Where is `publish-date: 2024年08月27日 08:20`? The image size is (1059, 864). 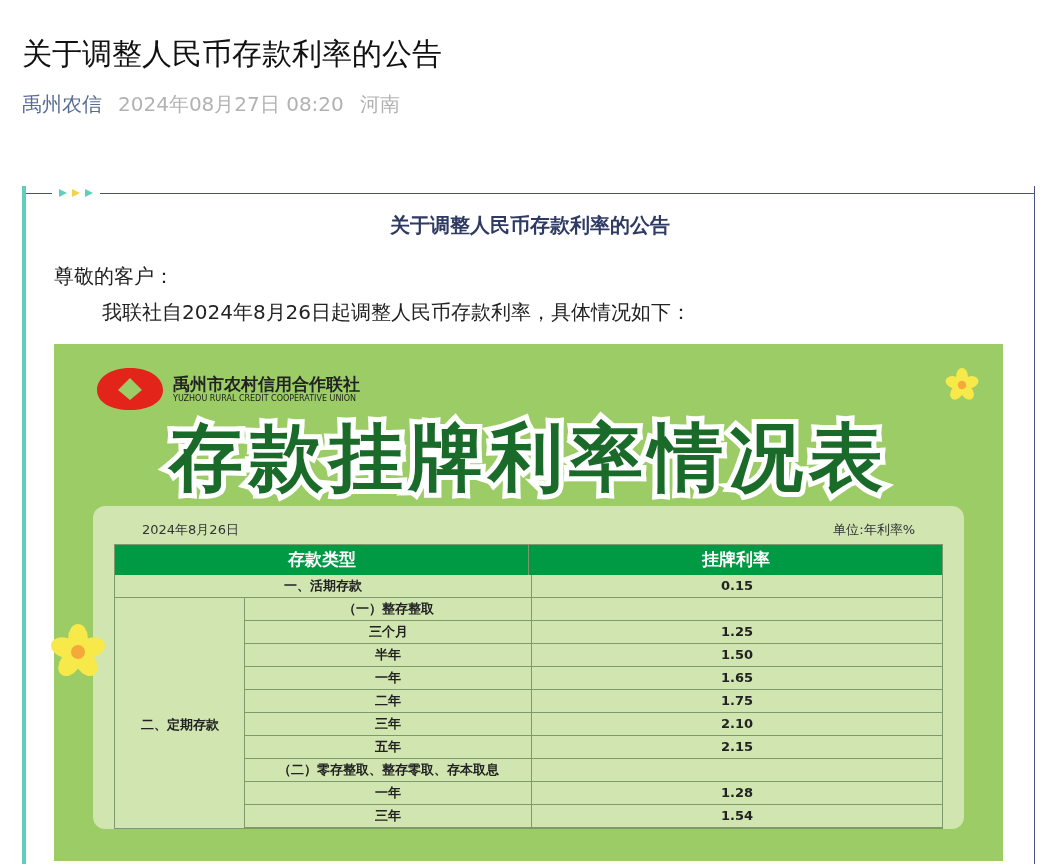 publish-date: 2024年08月27日 08:20 is located at coordinates (231, 104).